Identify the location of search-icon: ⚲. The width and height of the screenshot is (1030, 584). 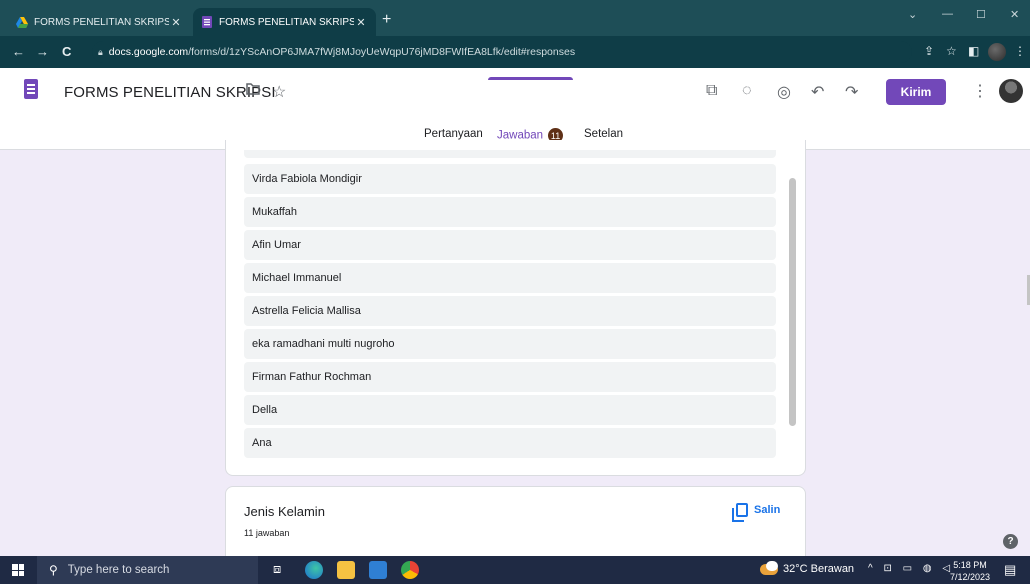
(53, 570).